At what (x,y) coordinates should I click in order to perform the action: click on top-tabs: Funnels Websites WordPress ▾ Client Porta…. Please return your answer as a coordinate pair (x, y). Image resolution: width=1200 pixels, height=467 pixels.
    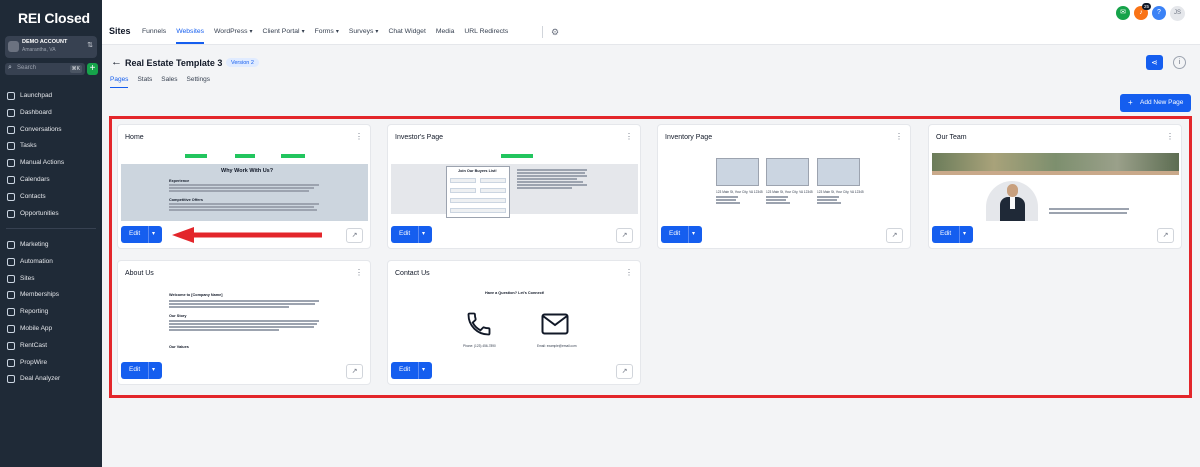
    Looking at the image, I should click on (325, 36).